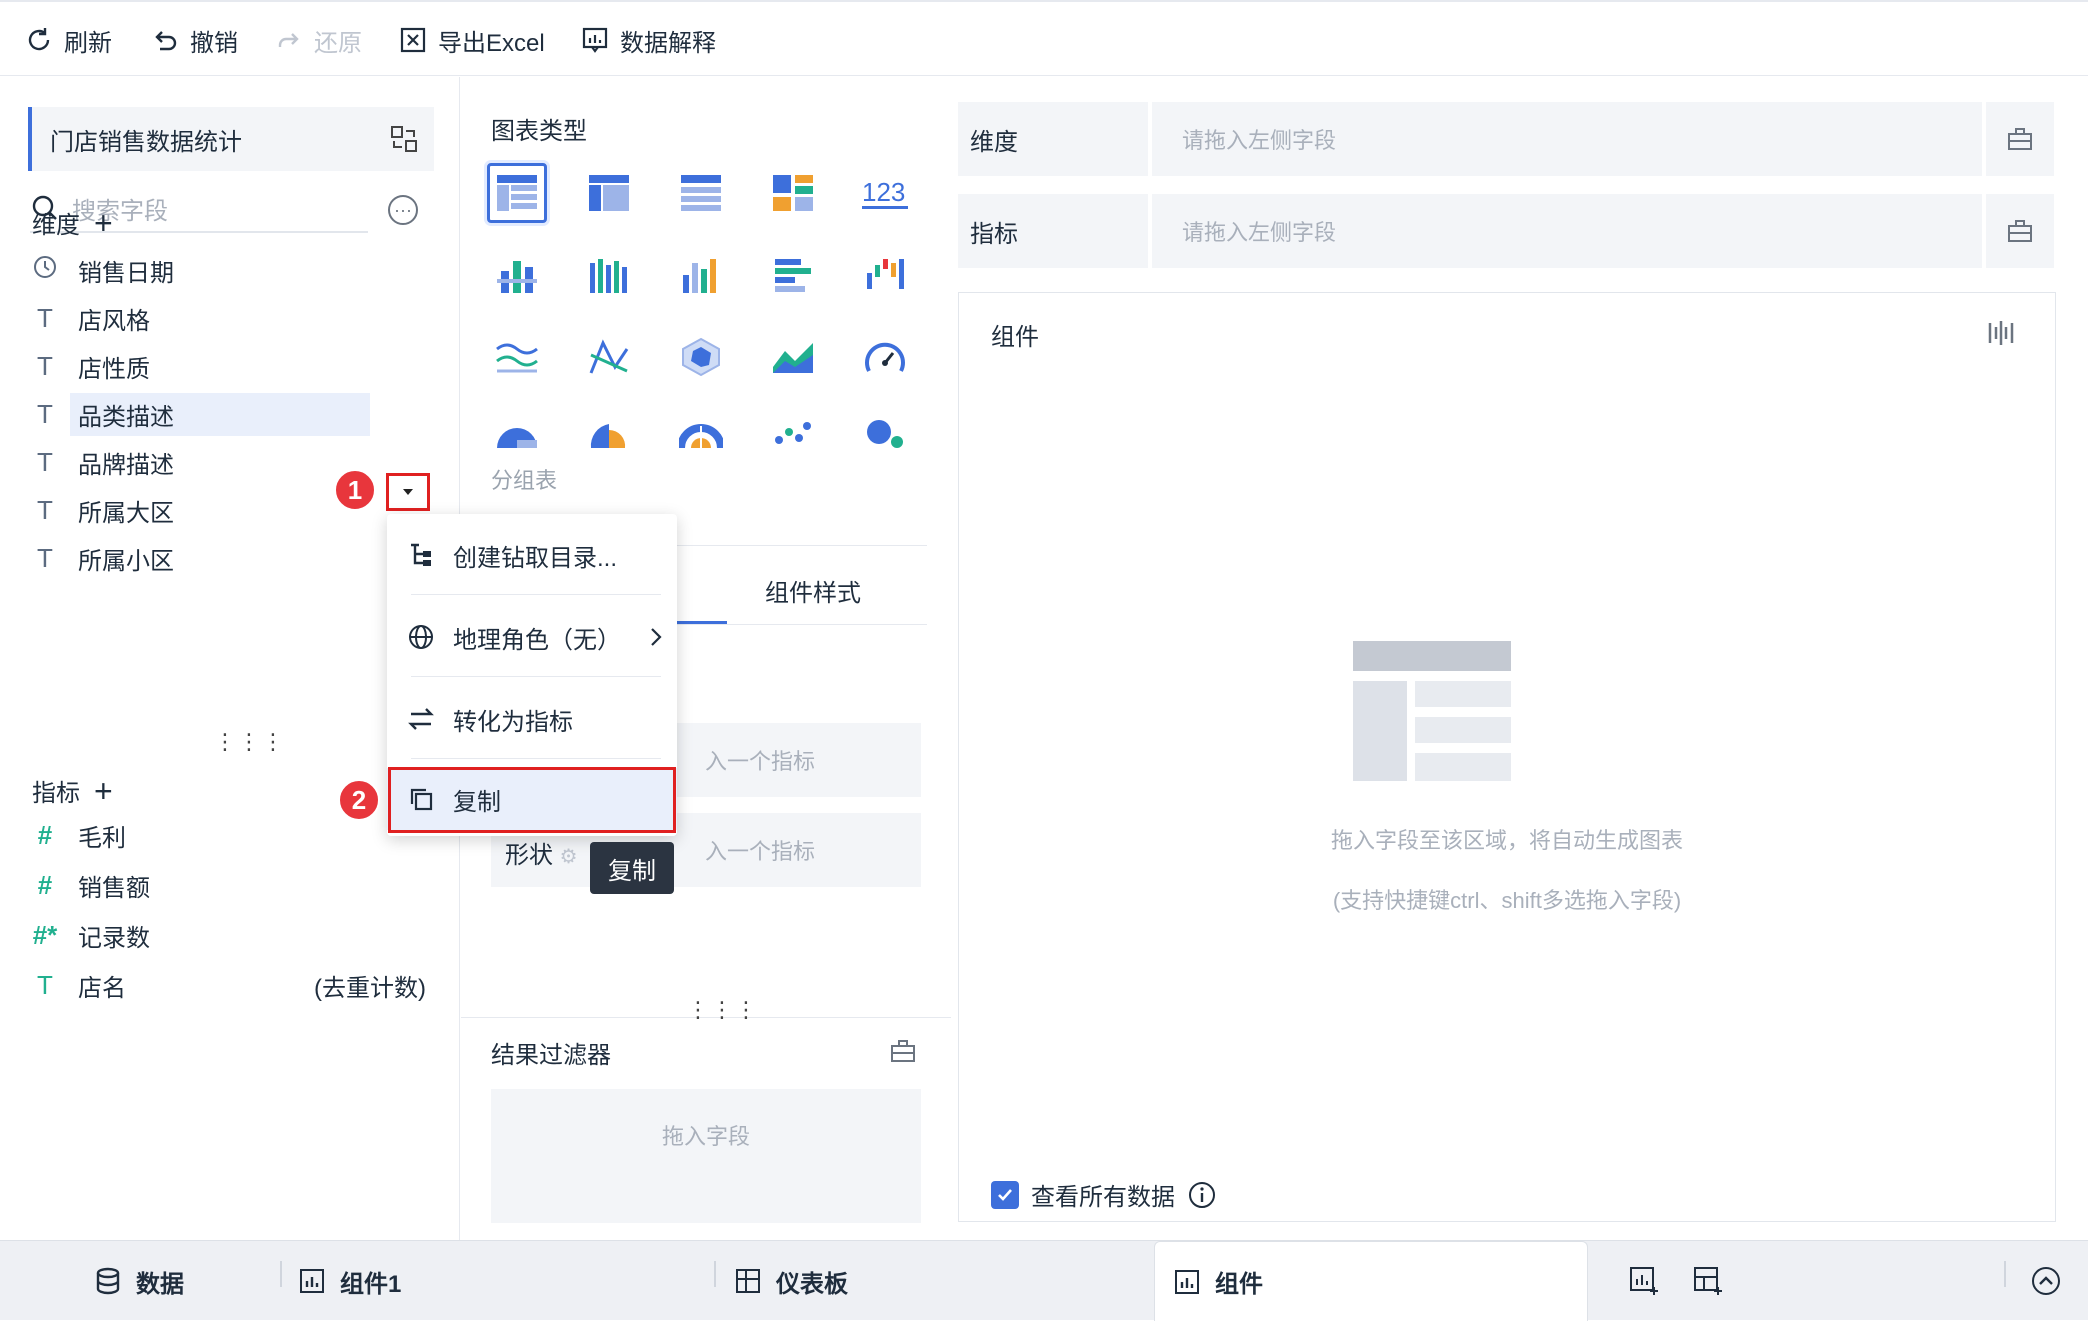  I want to click on line-chart-icon, so click(517, 358).